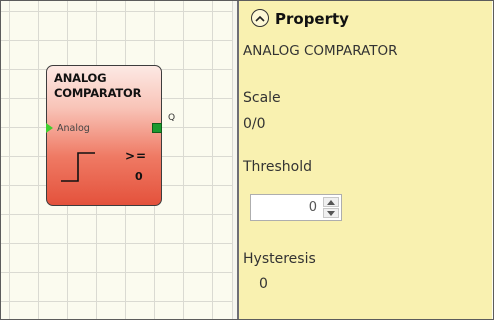 This screenshot has height=320, width=494. I want to click on increment-button, so click(331, 202).